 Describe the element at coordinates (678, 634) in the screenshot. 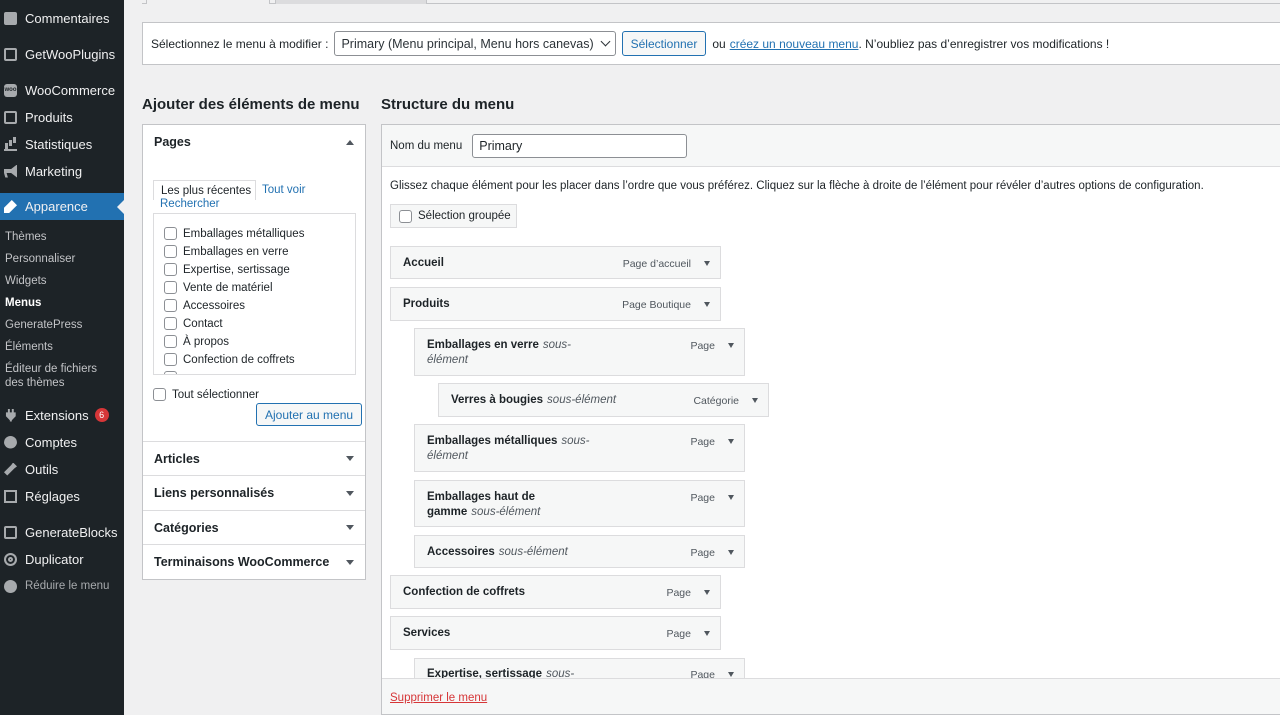

I see `menu-item-type: Page` at that location.